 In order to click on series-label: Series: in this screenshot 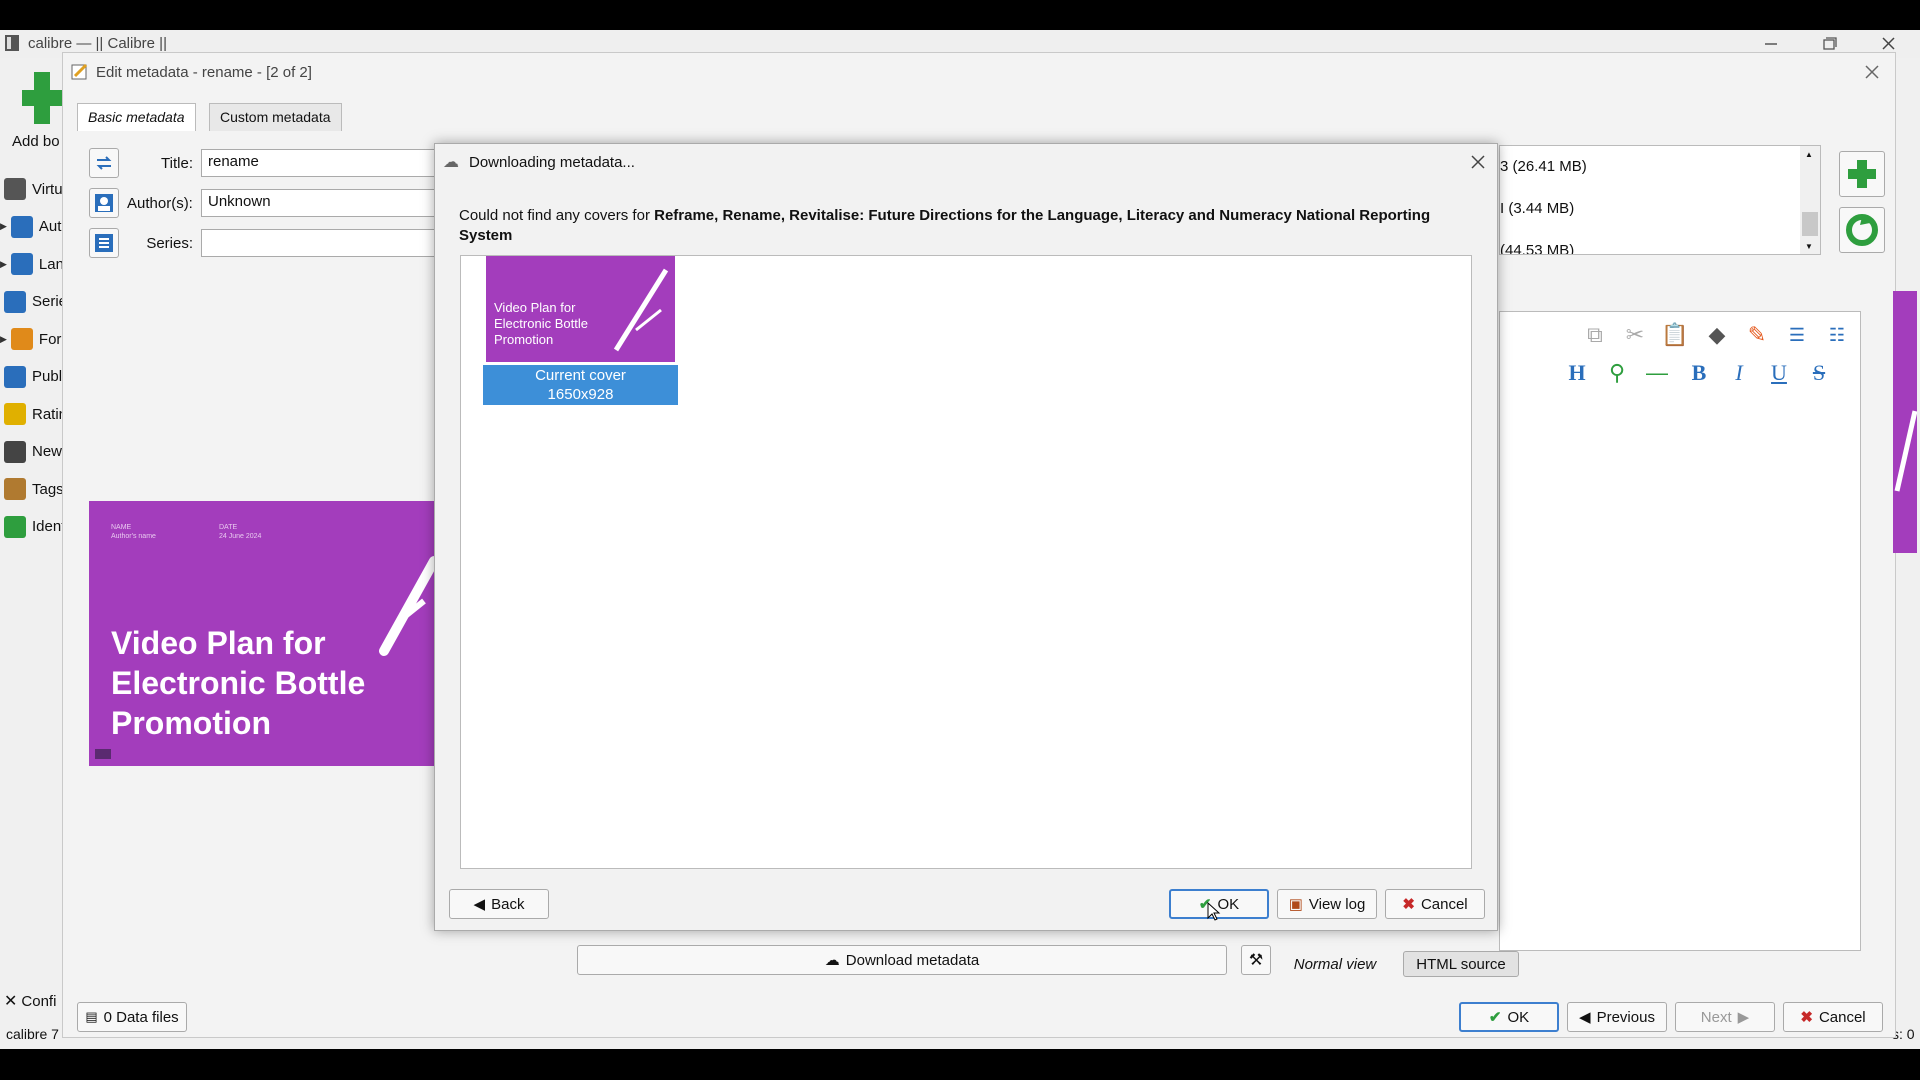, I will do `click(169, 243)`.